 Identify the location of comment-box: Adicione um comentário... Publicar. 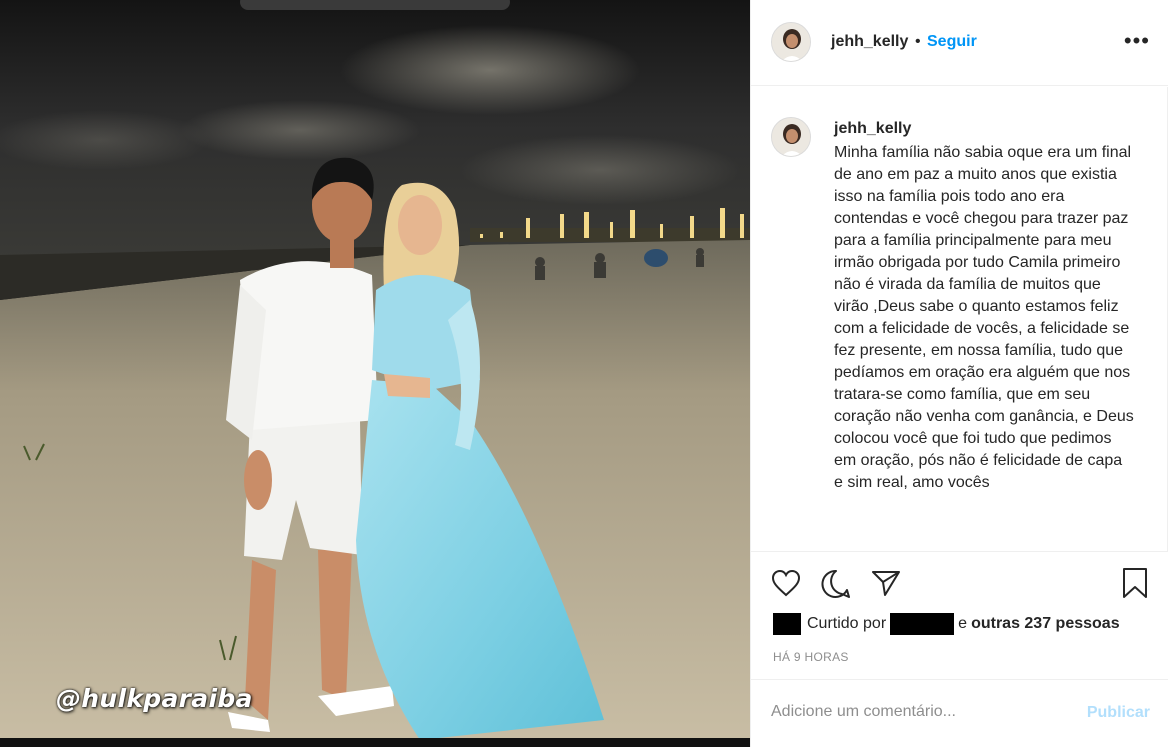
(959, 713).